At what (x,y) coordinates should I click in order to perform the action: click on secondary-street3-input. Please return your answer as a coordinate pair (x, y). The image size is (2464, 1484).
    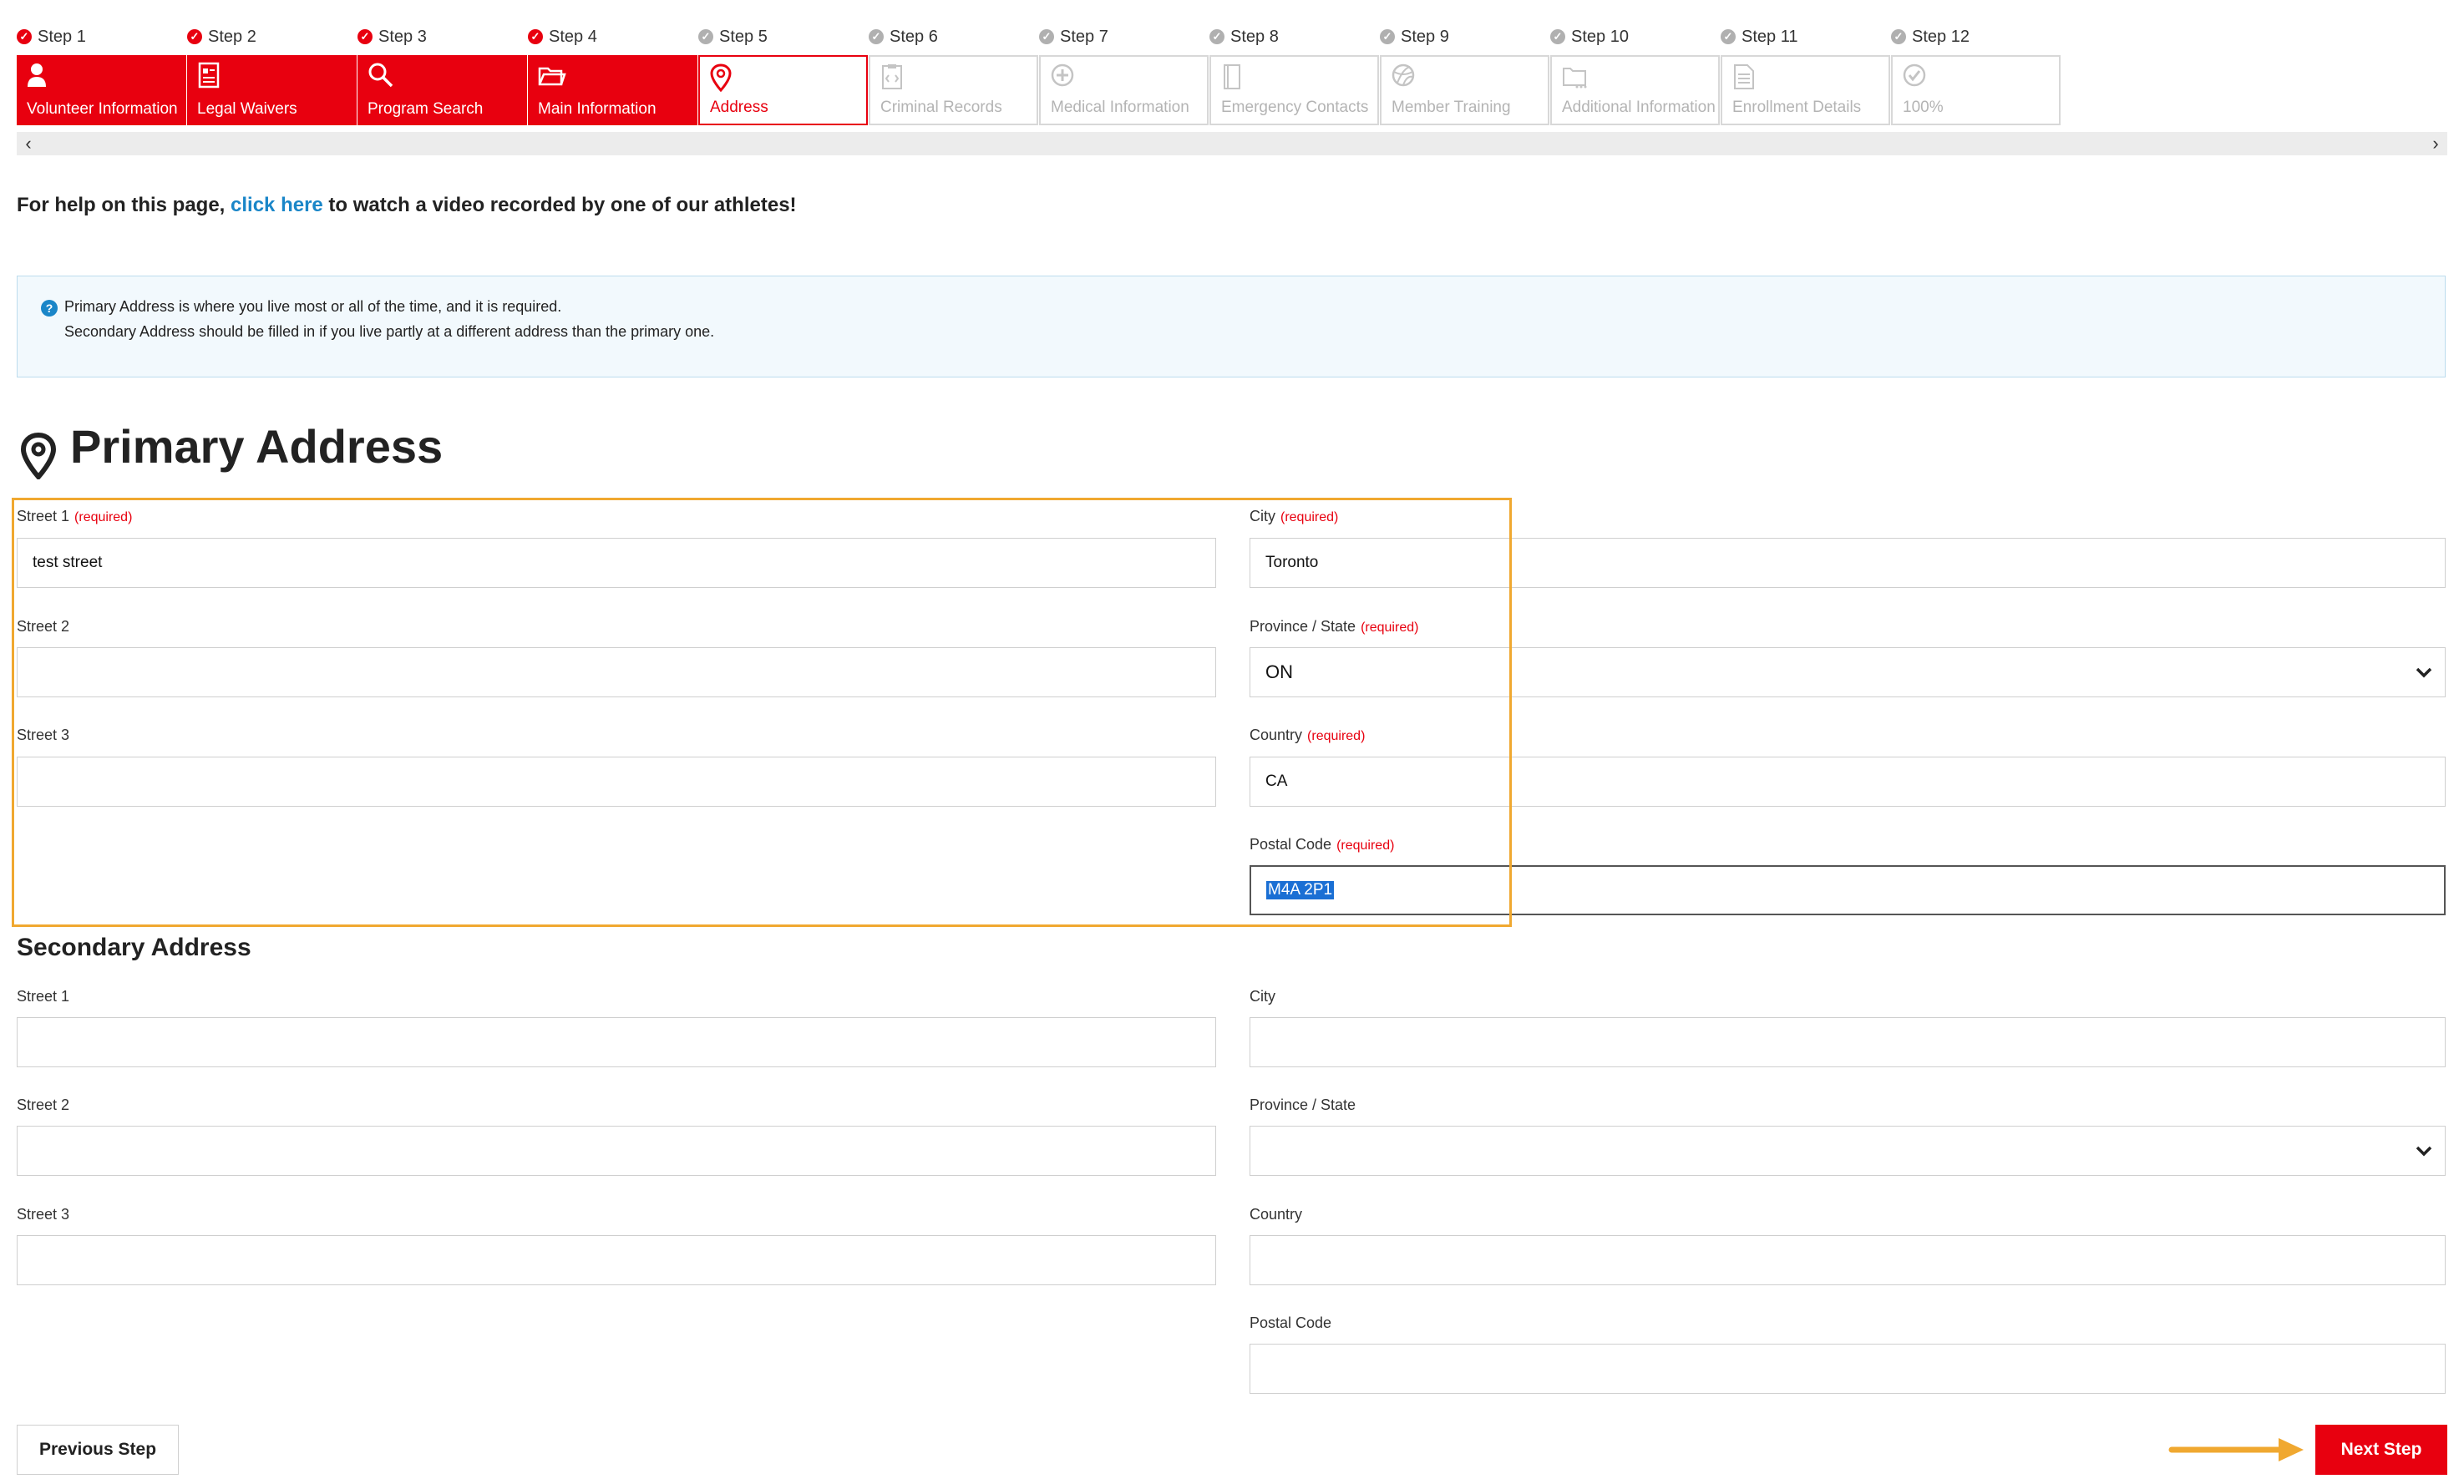
    Looking at the image, I should click on (616, 1260).